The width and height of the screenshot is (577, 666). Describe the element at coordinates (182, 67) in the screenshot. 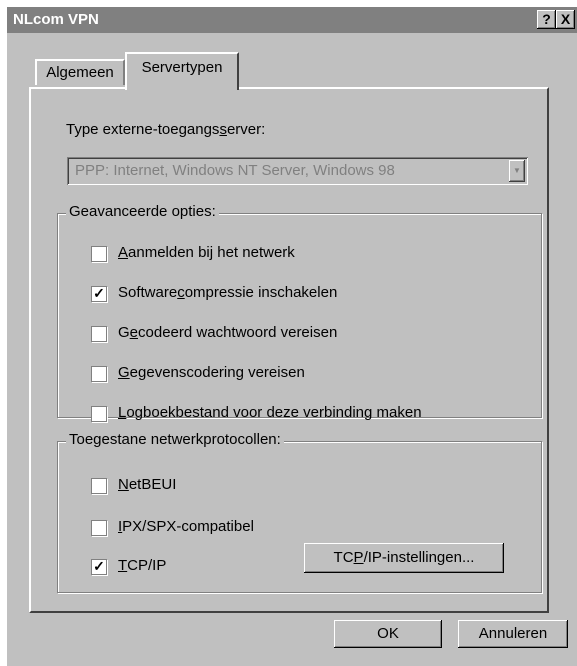

I see `tab-servertypen-label: Servertypen` at that location.